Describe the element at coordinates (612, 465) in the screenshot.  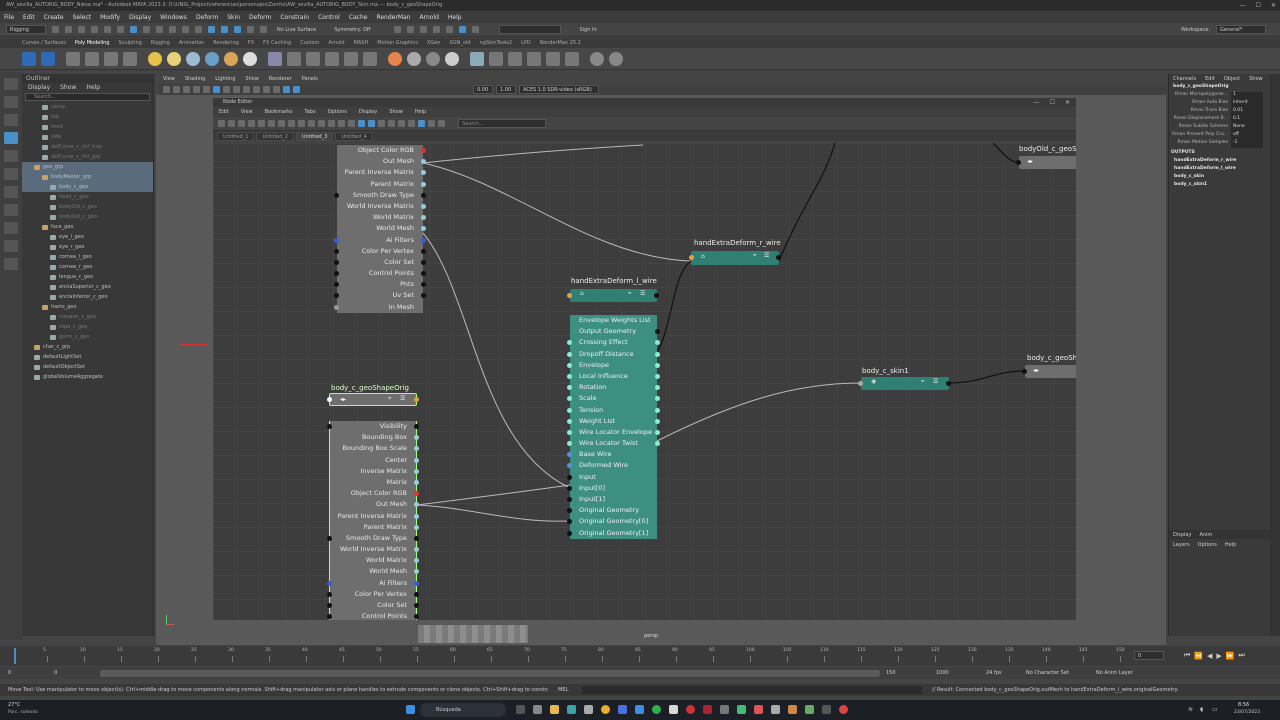
I see `node-attr: Deformed Wire` at that location.